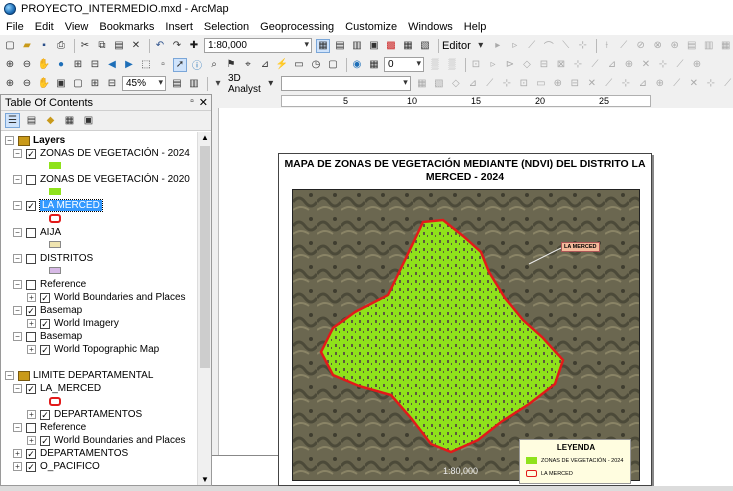 The height and width of the screenshot is (491, 733). What do you see at coordinates (391, 46) in the screenshot?
I see `arctoolbox-icon: ▩` at bounding box center [391, 46].